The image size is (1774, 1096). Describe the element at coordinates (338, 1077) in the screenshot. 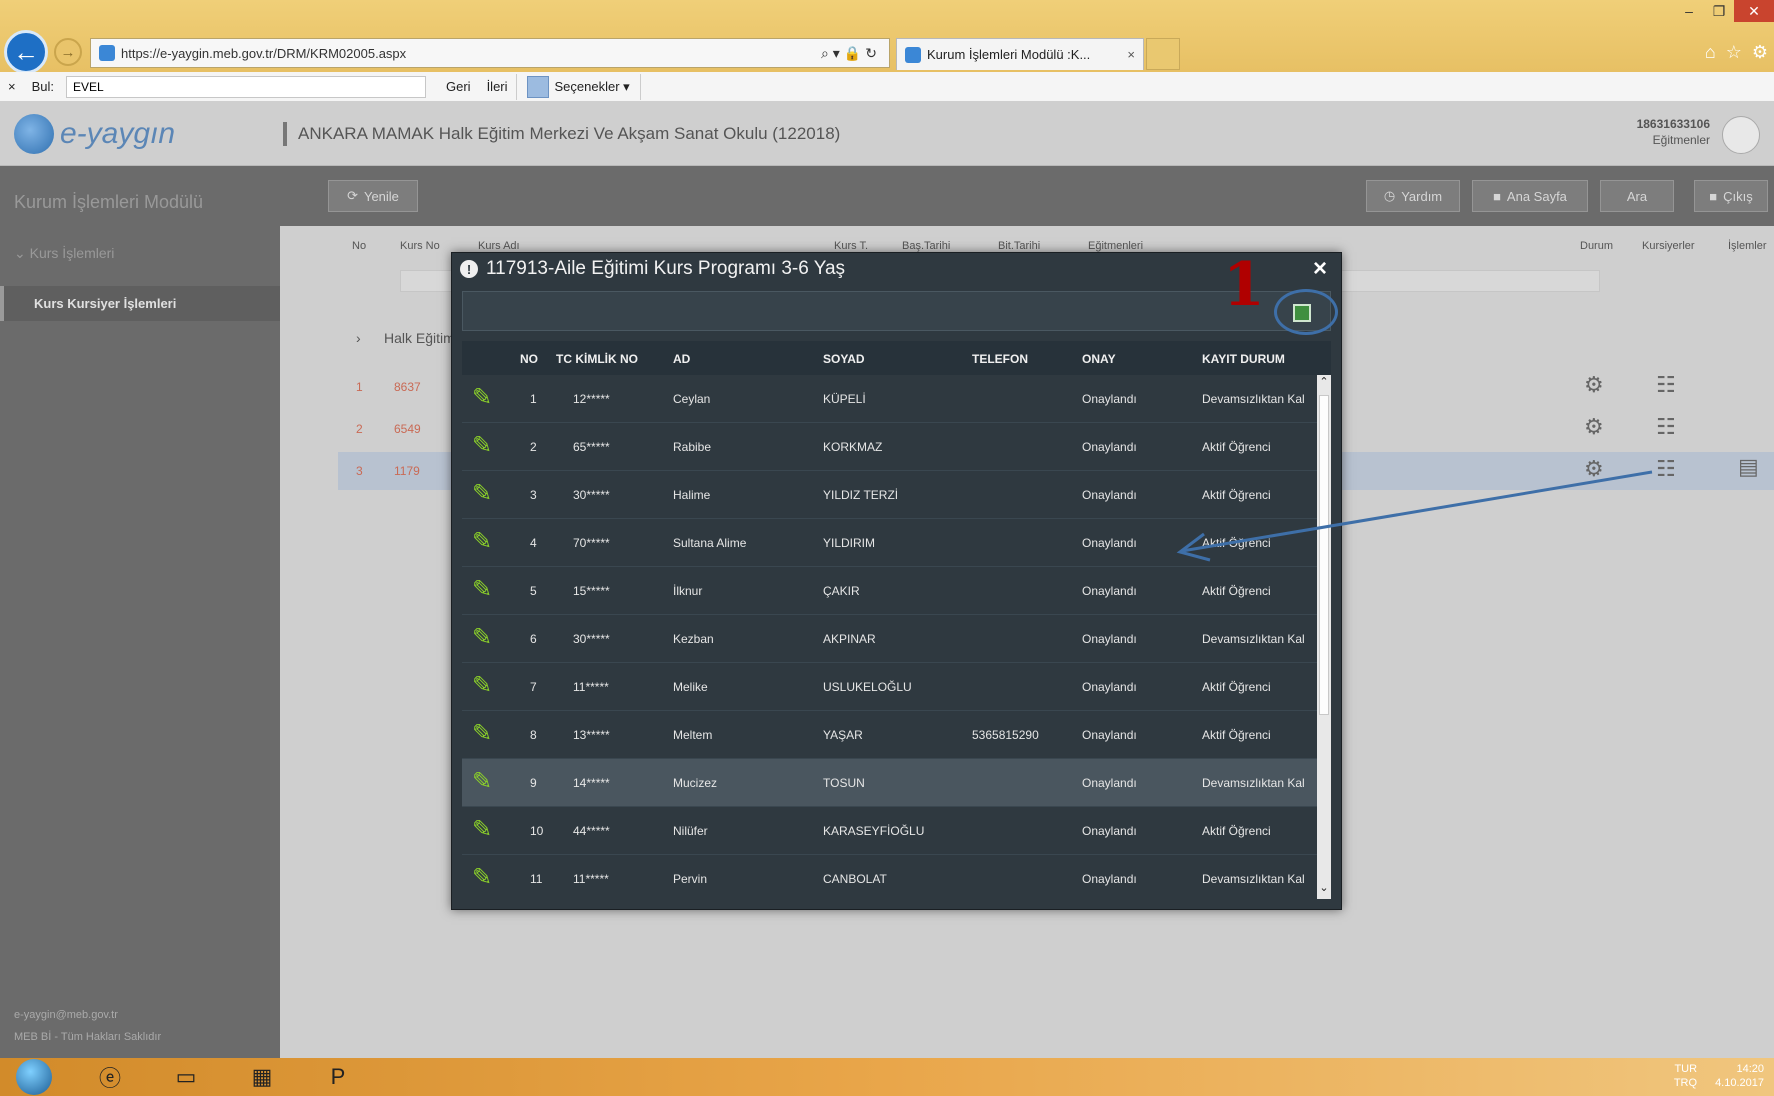

I see `powerpoint-taskbar-icon: P` at that location.